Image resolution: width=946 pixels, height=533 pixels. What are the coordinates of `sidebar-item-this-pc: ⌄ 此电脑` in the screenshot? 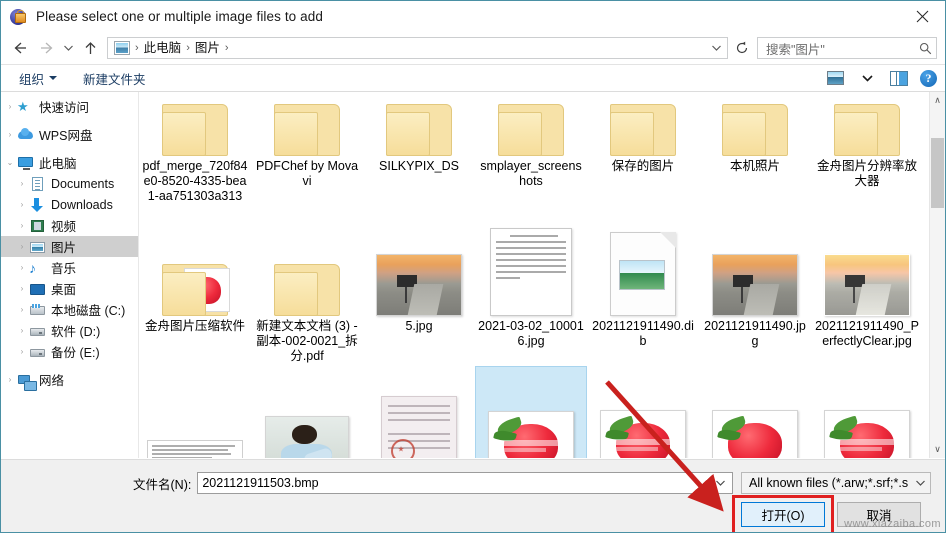 It's located at (69, 162).